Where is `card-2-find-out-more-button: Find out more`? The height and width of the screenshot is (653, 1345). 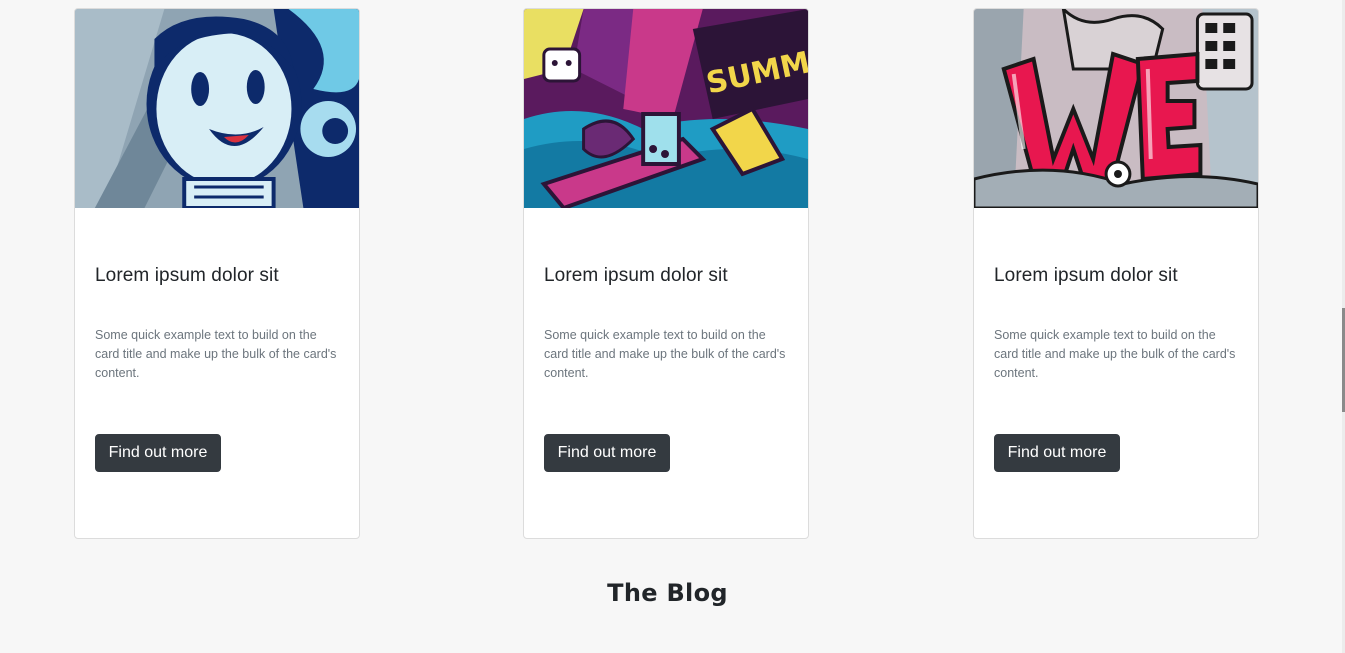
card-2-find-out-more-button: Find out more is located at coordinates (607, 453).